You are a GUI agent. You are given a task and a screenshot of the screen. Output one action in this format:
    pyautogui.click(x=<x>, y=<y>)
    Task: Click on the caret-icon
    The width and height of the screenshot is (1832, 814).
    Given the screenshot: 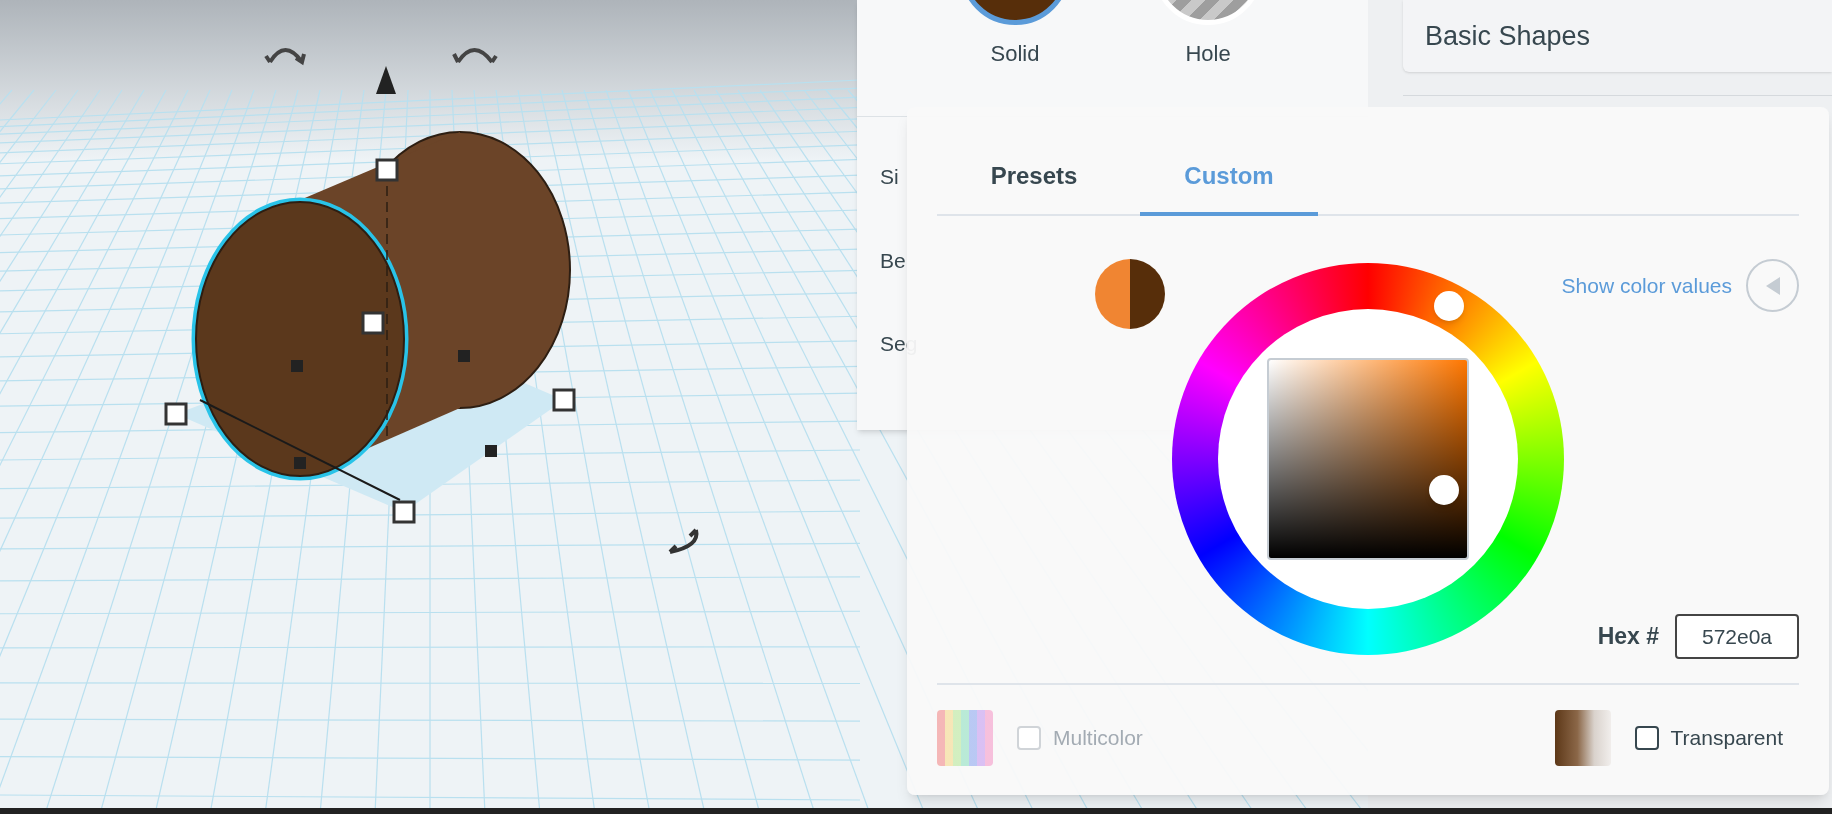 What is the action you would take?
    pyautogui.click(x=1772, y=285)
    